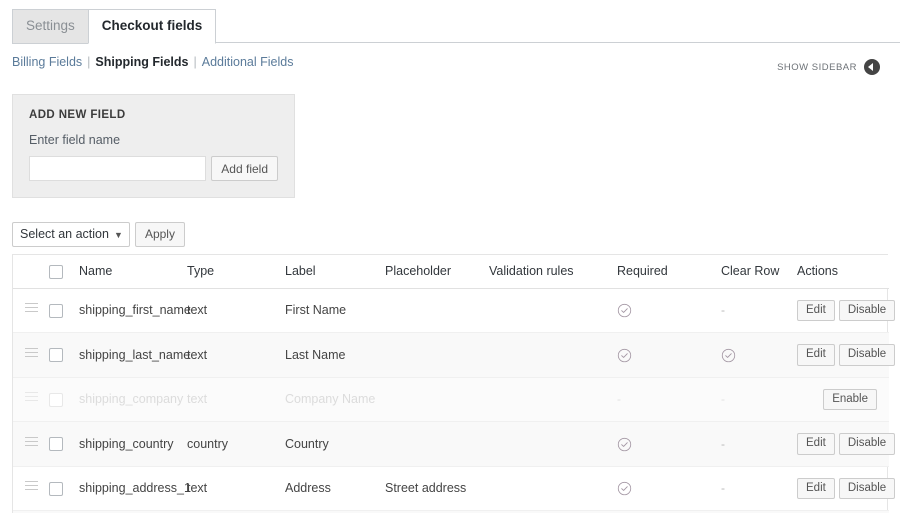  Describe the element at coordinates (248, 62) in the screenshot. I see `subnav-item-additional-fields: Additional Fields` at that location.